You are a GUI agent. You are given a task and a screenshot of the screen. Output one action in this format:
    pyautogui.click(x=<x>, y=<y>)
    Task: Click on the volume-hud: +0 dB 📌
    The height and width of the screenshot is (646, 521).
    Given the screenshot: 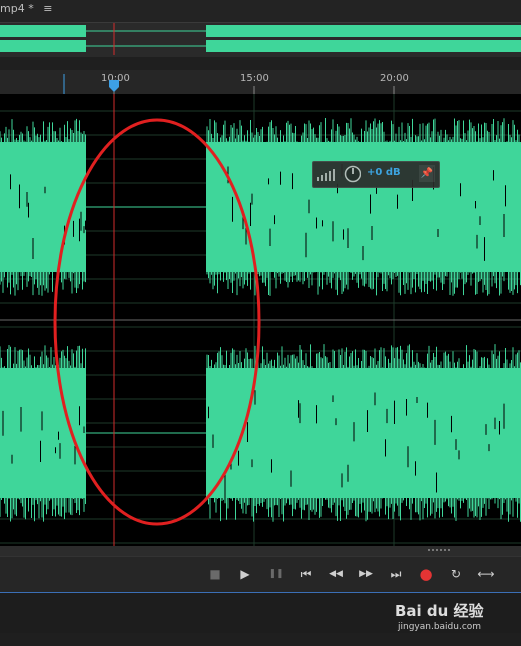 What is the action you would take?
    pyautogui.click(x=376, y=174)
    